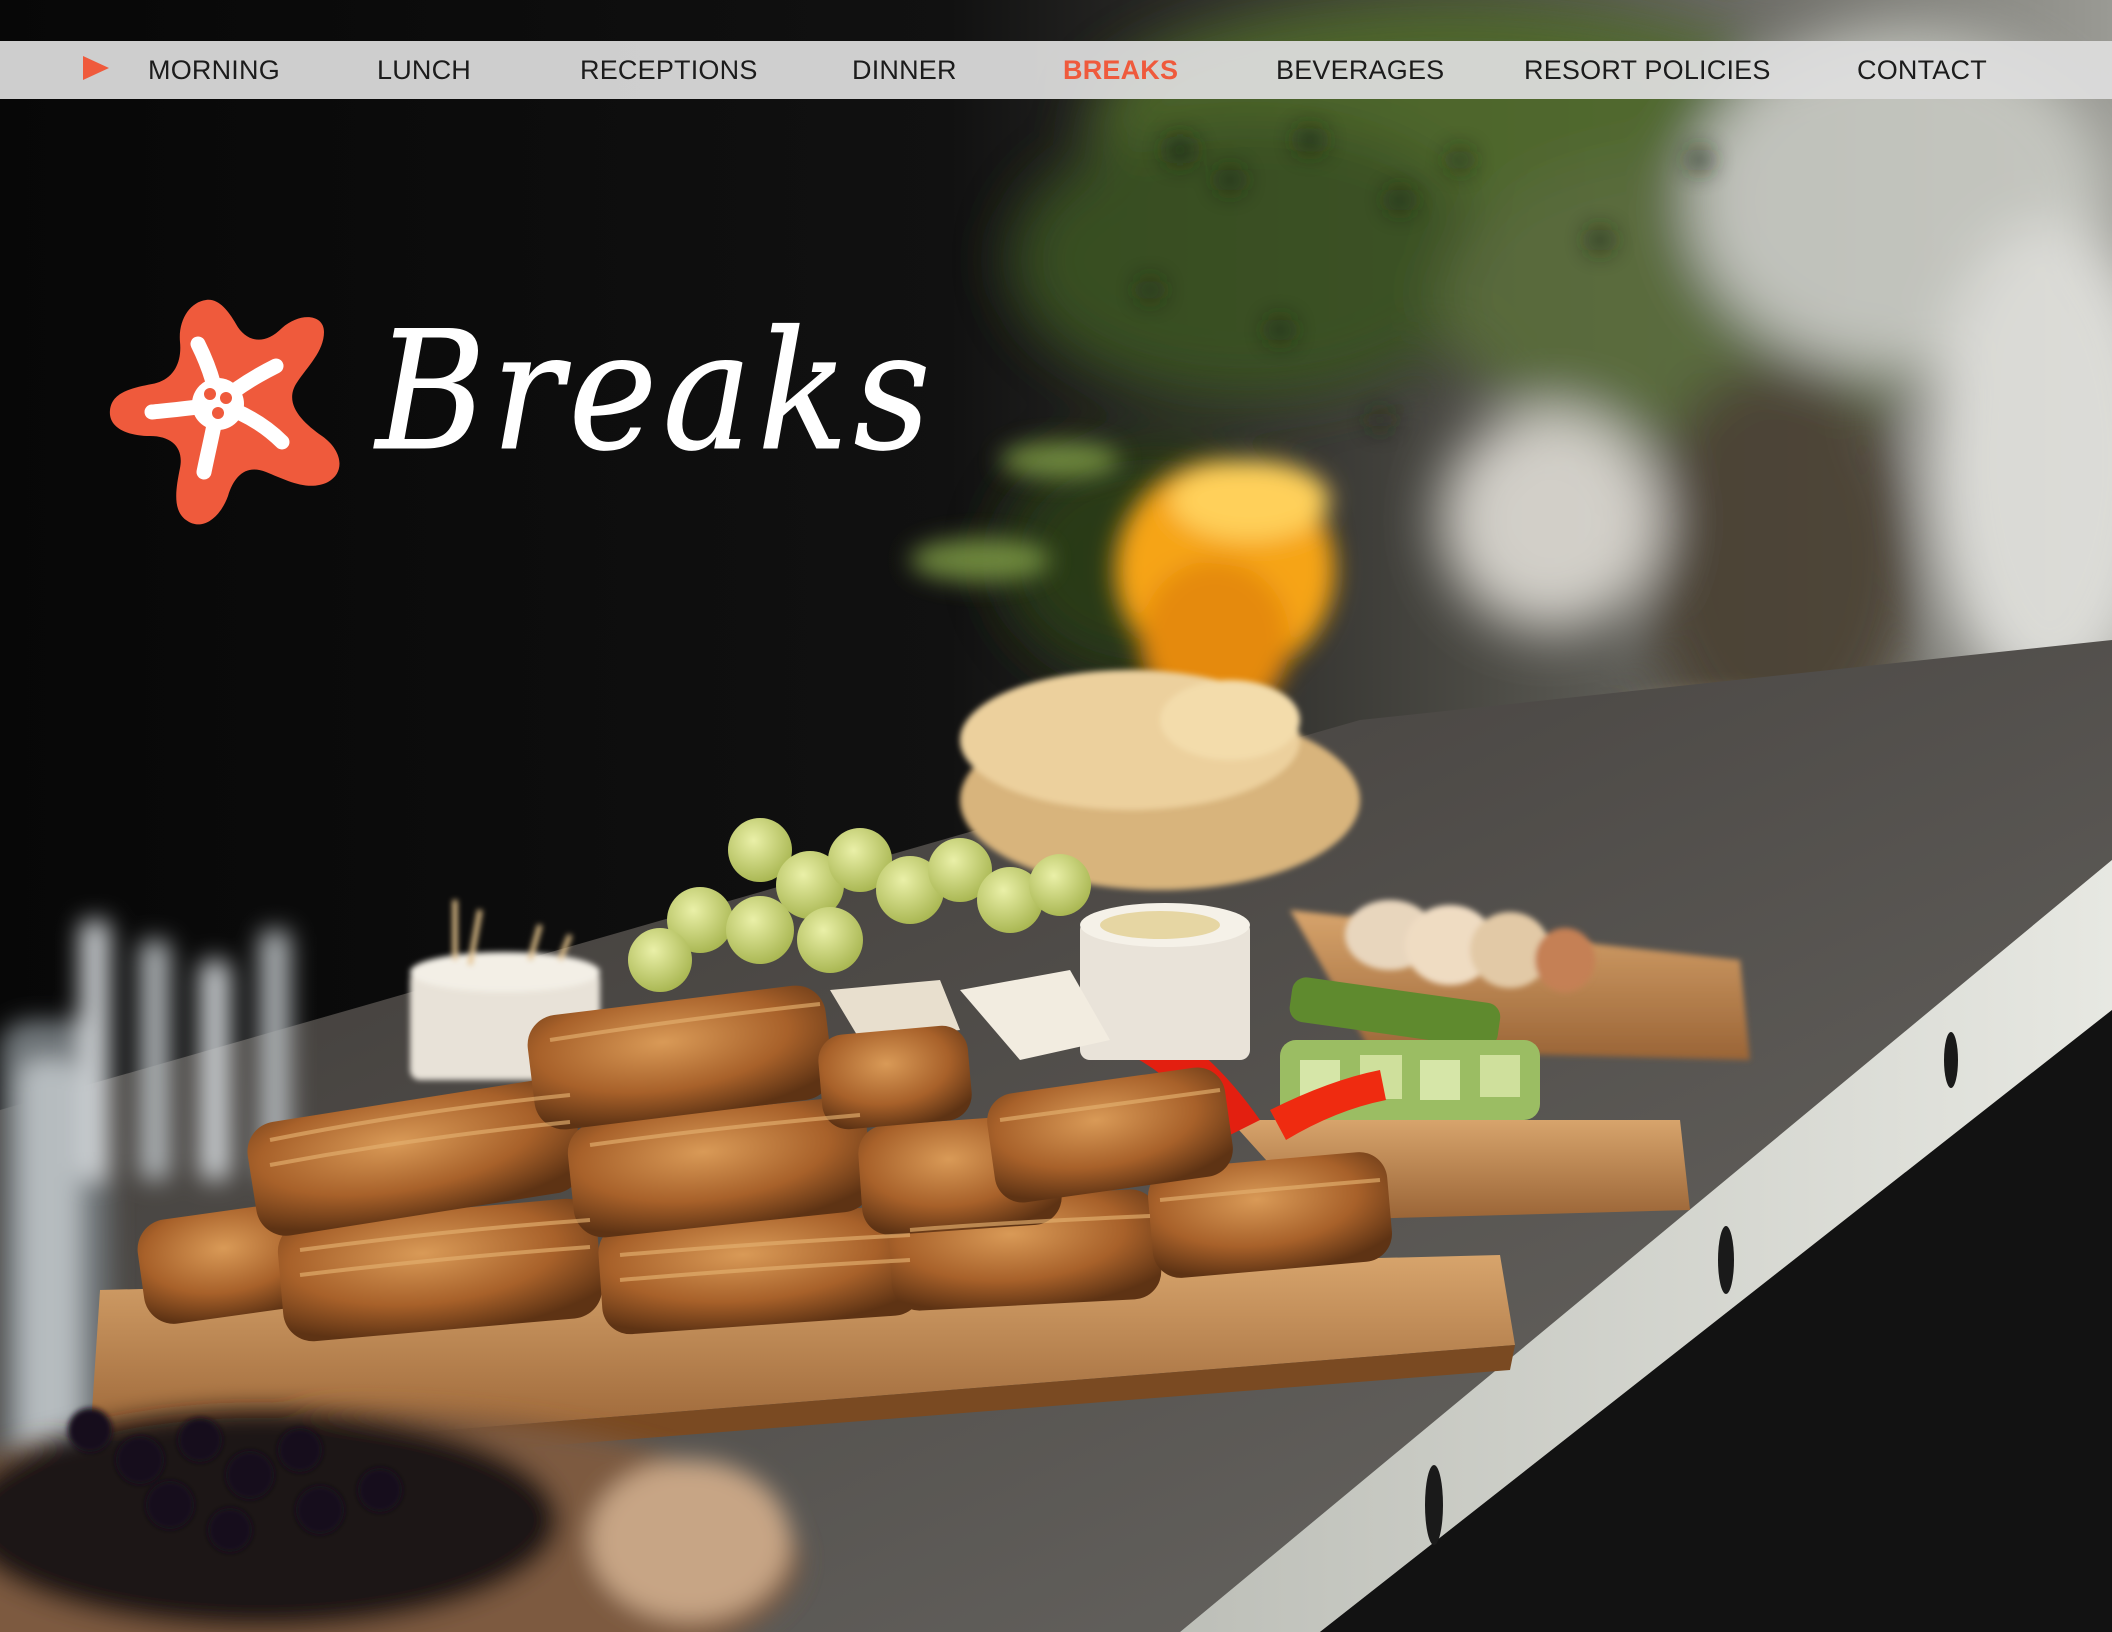 The image size is (2112, 1632). I want to click on play-arrow-icon, so click(96, 68).